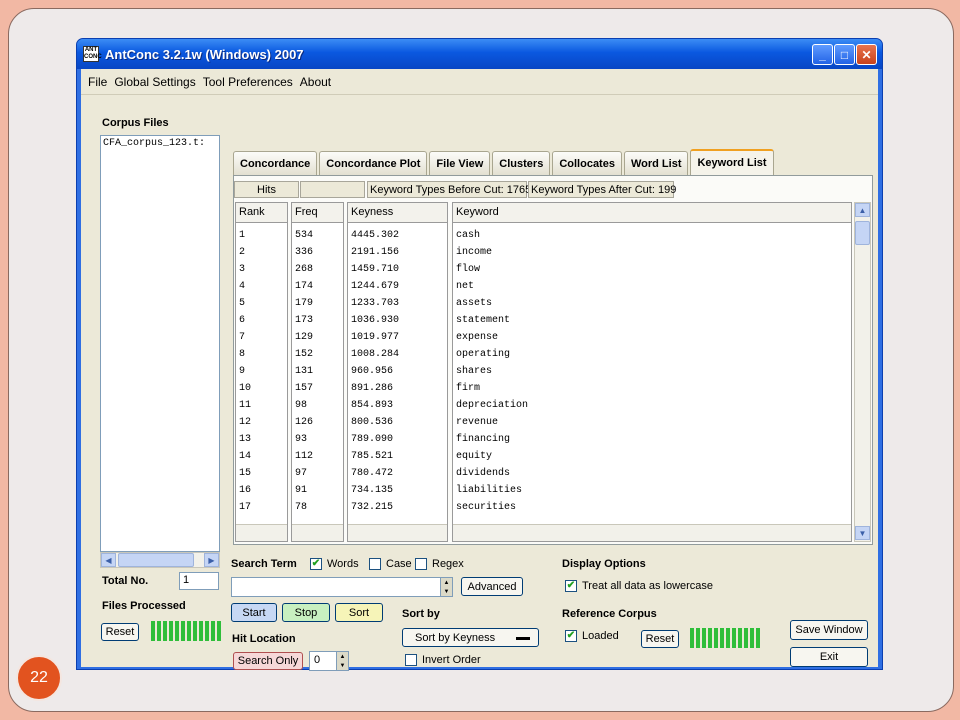 This screenshot has height=720, width=960. I want to click on minimize-button: _, so click(822, 54).